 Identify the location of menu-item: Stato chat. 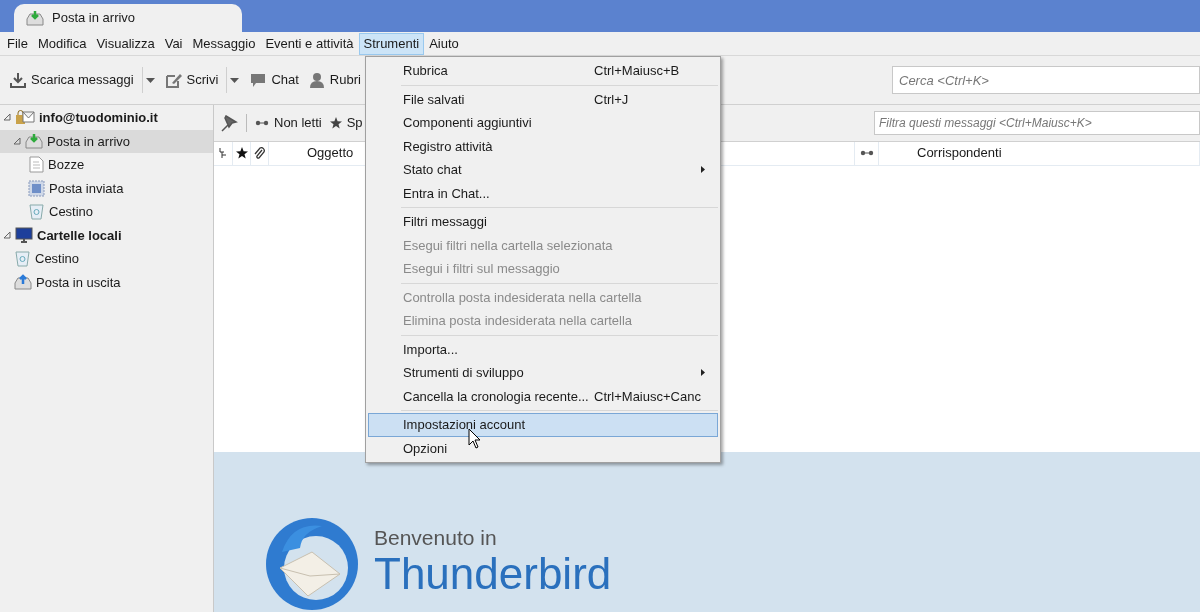
(543, 170).